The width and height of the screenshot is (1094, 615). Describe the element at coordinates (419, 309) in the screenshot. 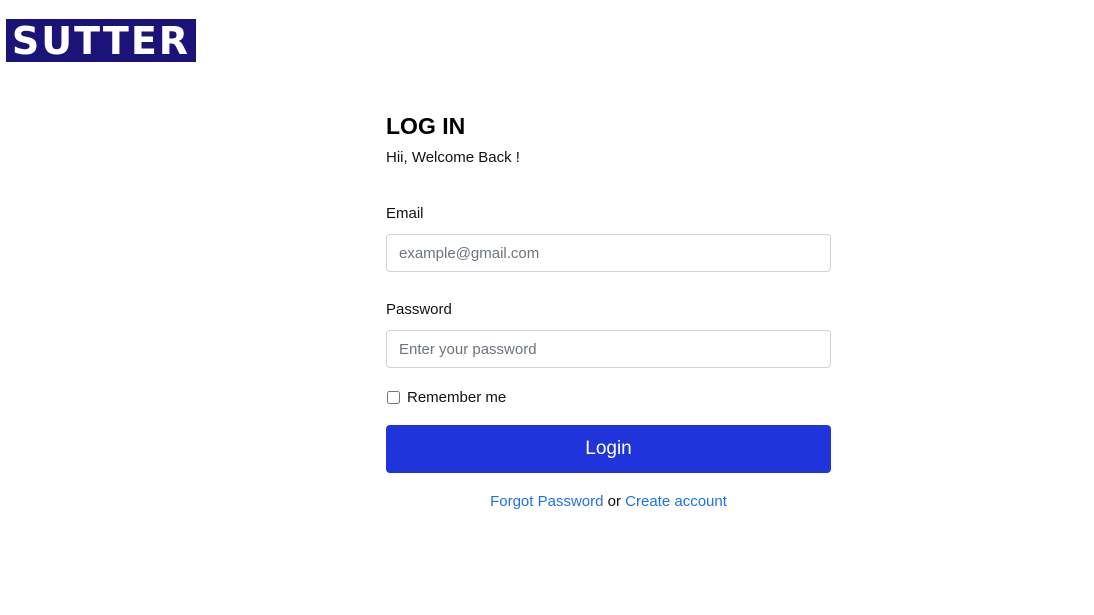

I see `password-label: Password` at that location.